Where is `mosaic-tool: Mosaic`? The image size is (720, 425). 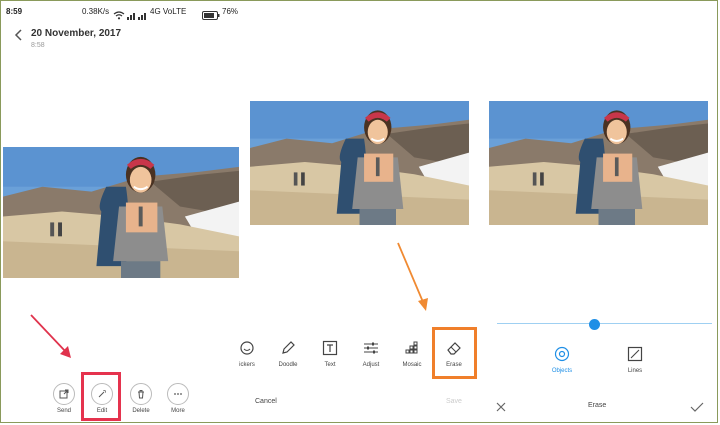 mosaic-tool: Mosaic is located at coordinates (412, 354).